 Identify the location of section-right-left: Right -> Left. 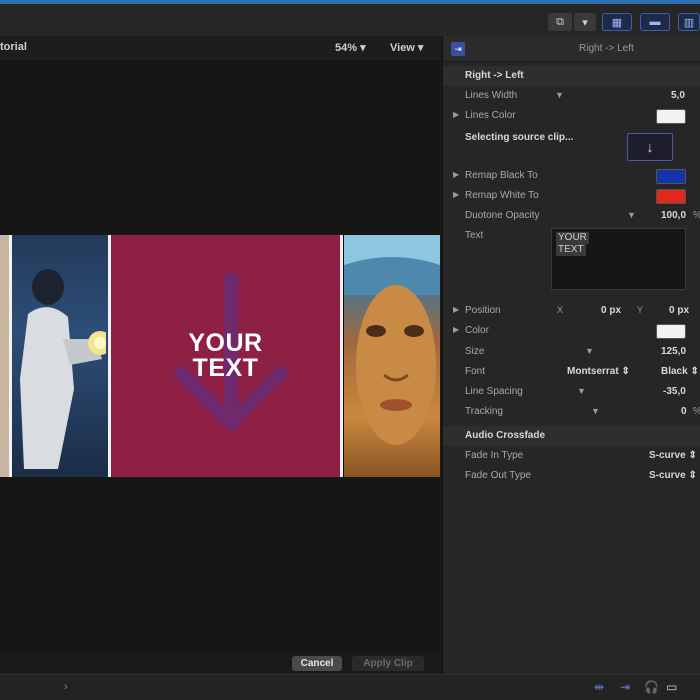
(571, 76).